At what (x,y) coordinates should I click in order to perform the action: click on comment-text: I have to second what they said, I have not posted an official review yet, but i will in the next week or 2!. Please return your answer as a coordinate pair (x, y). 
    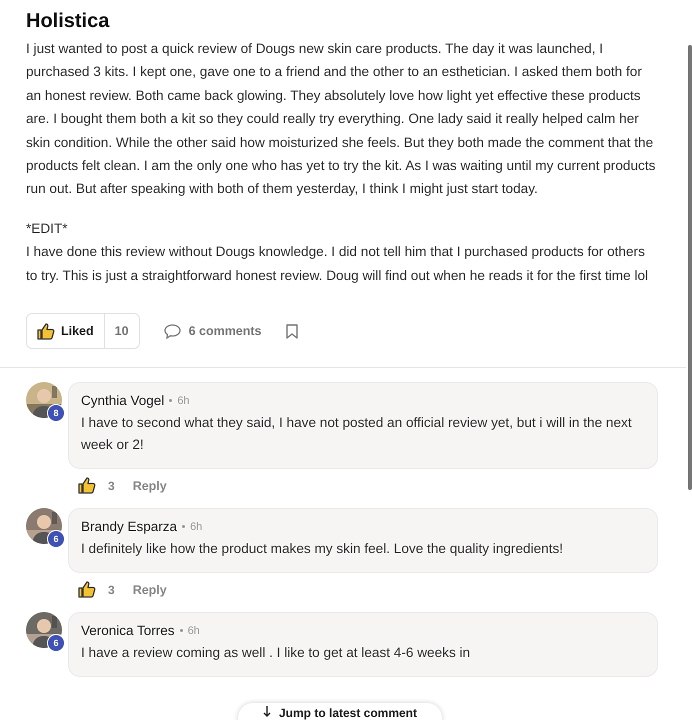
    Looking at the image, I should click on (357, 434).